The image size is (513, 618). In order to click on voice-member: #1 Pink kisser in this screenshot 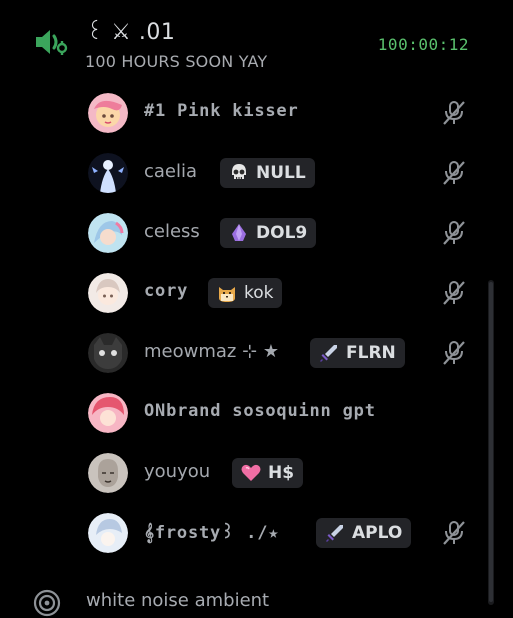, I will do `click(282, 113)`.